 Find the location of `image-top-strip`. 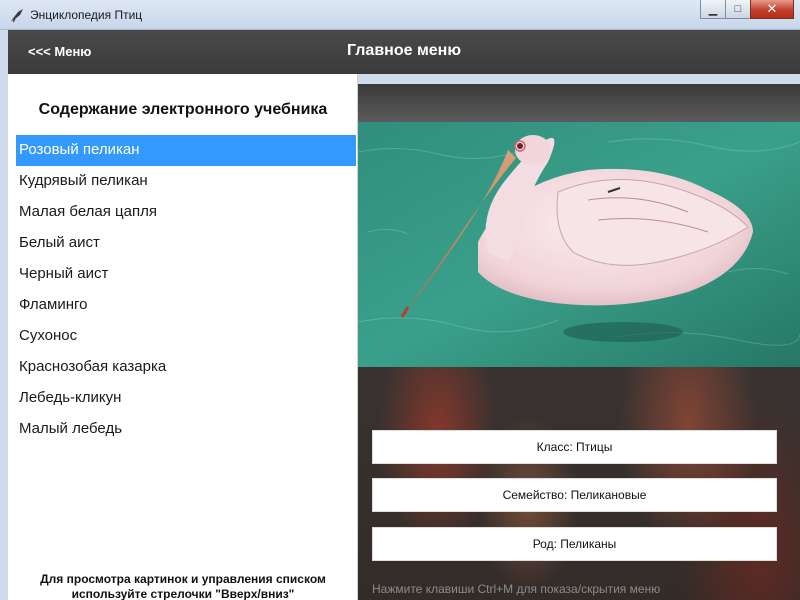

image-top-strip is located at coordinates (579, 103).